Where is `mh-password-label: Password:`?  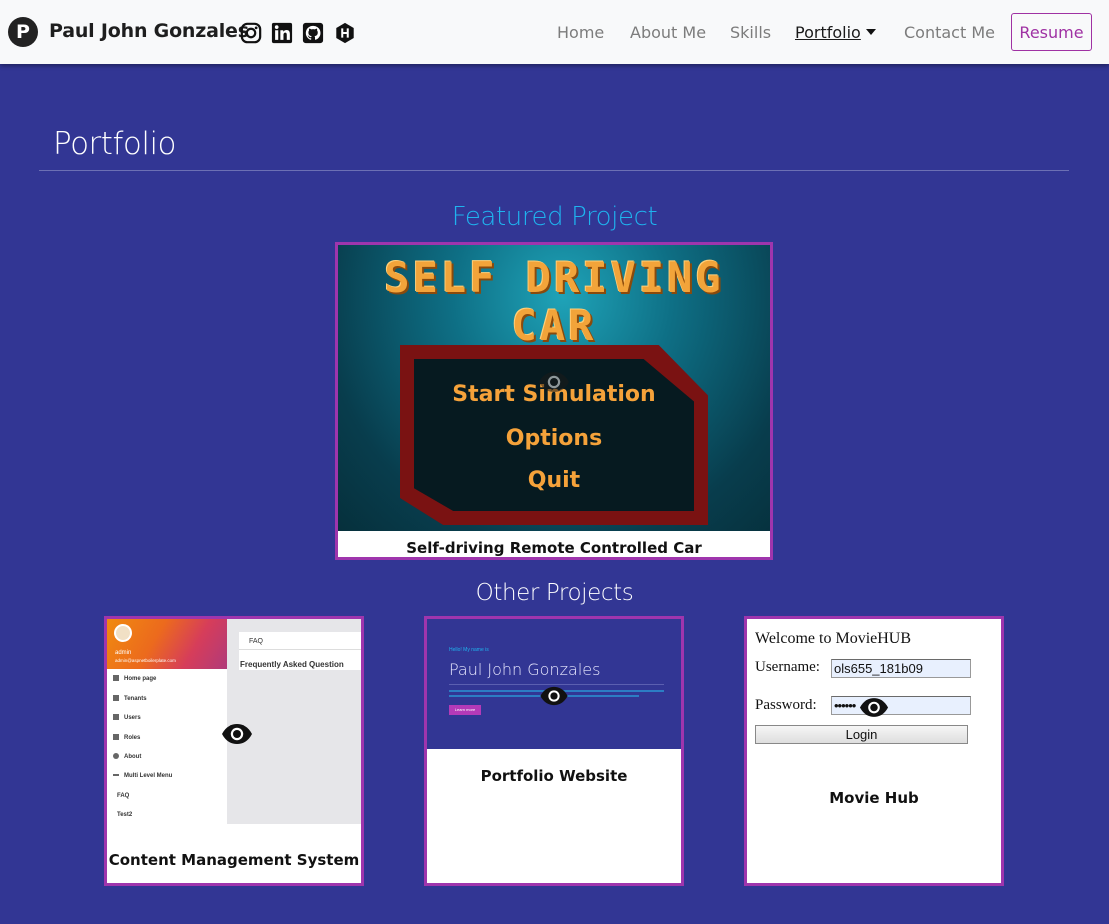 mh-password-label: Password: is located at coordinates (786, 705).